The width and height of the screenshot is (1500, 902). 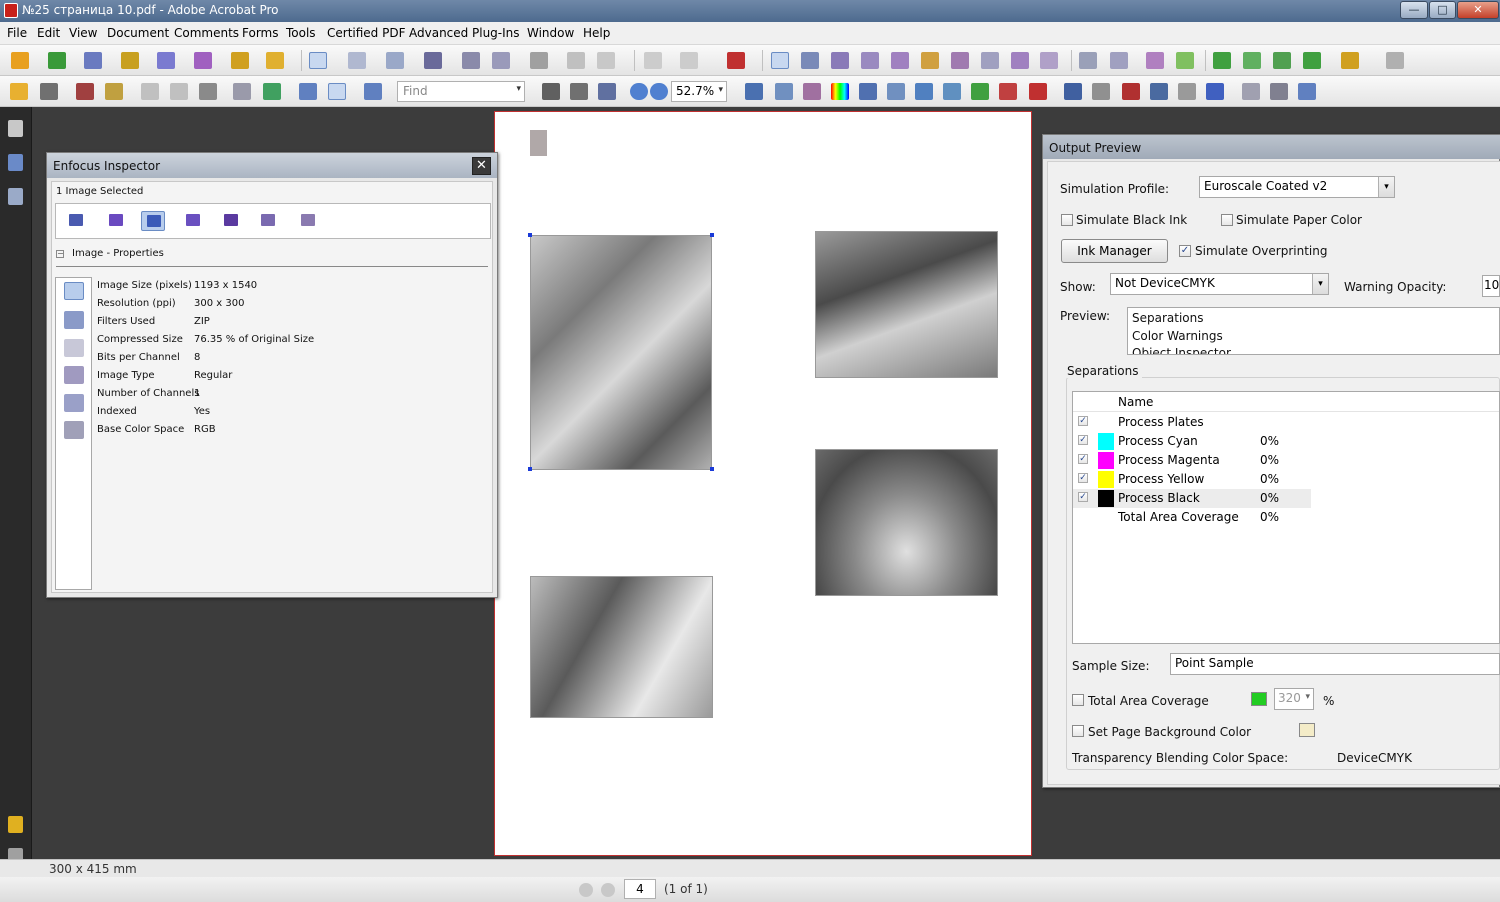 I want to click on marquee-select-icon, so click(x=357, y=60).